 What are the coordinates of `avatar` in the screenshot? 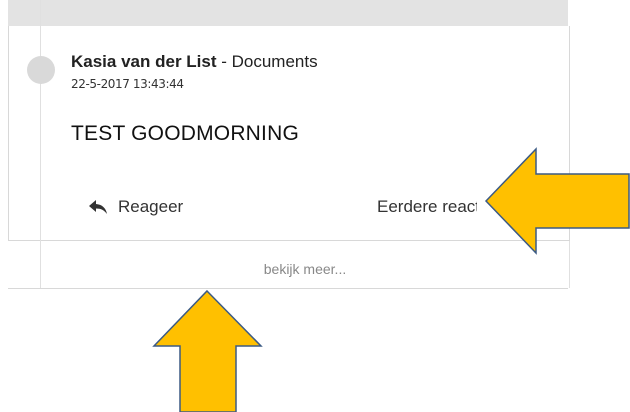 It's located at (41, 70).